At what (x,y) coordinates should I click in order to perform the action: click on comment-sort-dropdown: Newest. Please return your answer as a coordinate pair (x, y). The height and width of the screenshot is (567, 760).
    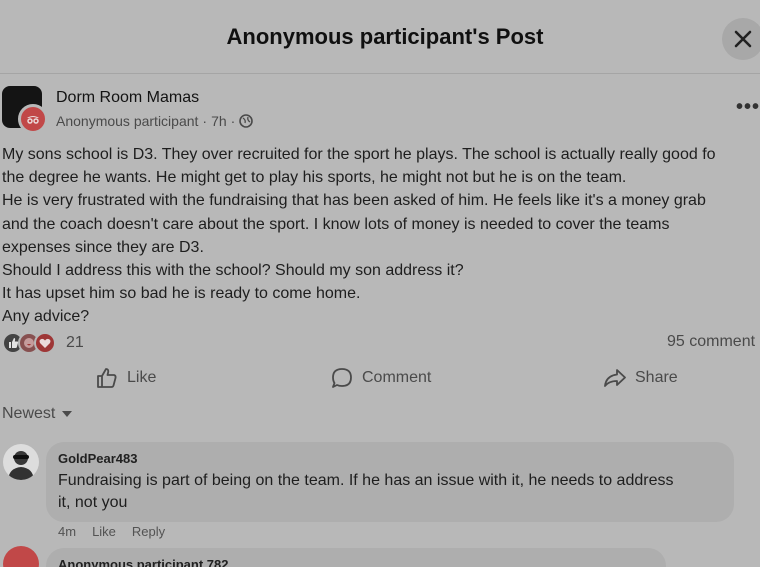
    Looking at the image, I should click on (37, 414).